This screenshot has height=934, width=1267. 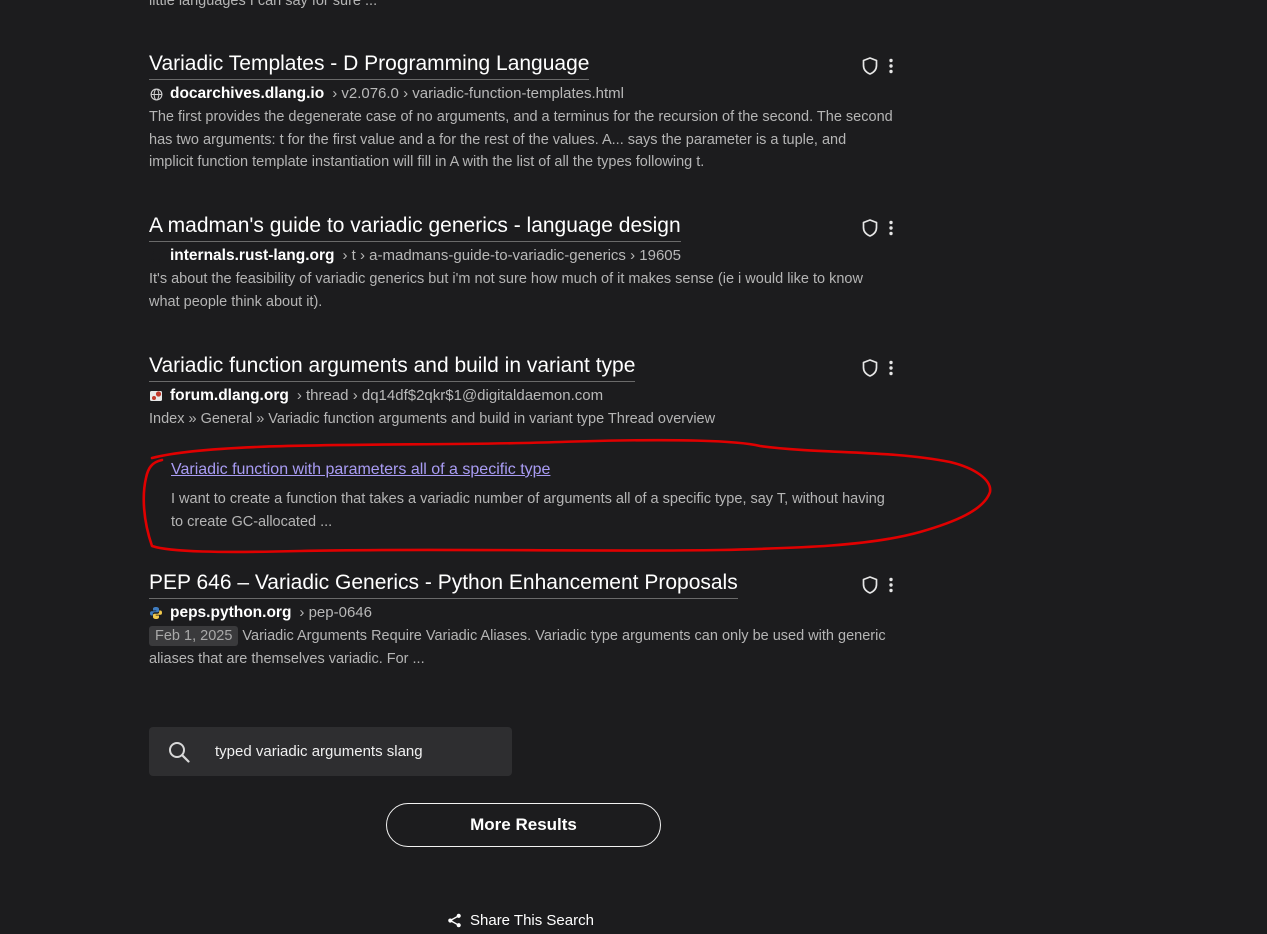 What do you see at coordinates (194, 636) in the screenshot?
I see `date-badge: Feb 1, 2025` at bounding box center [194, 636].